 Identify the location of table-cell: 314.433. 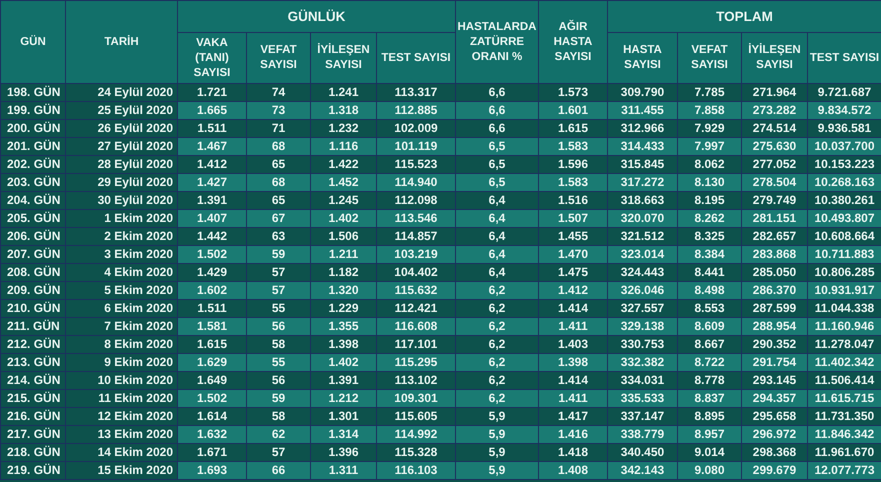
(643, 147).